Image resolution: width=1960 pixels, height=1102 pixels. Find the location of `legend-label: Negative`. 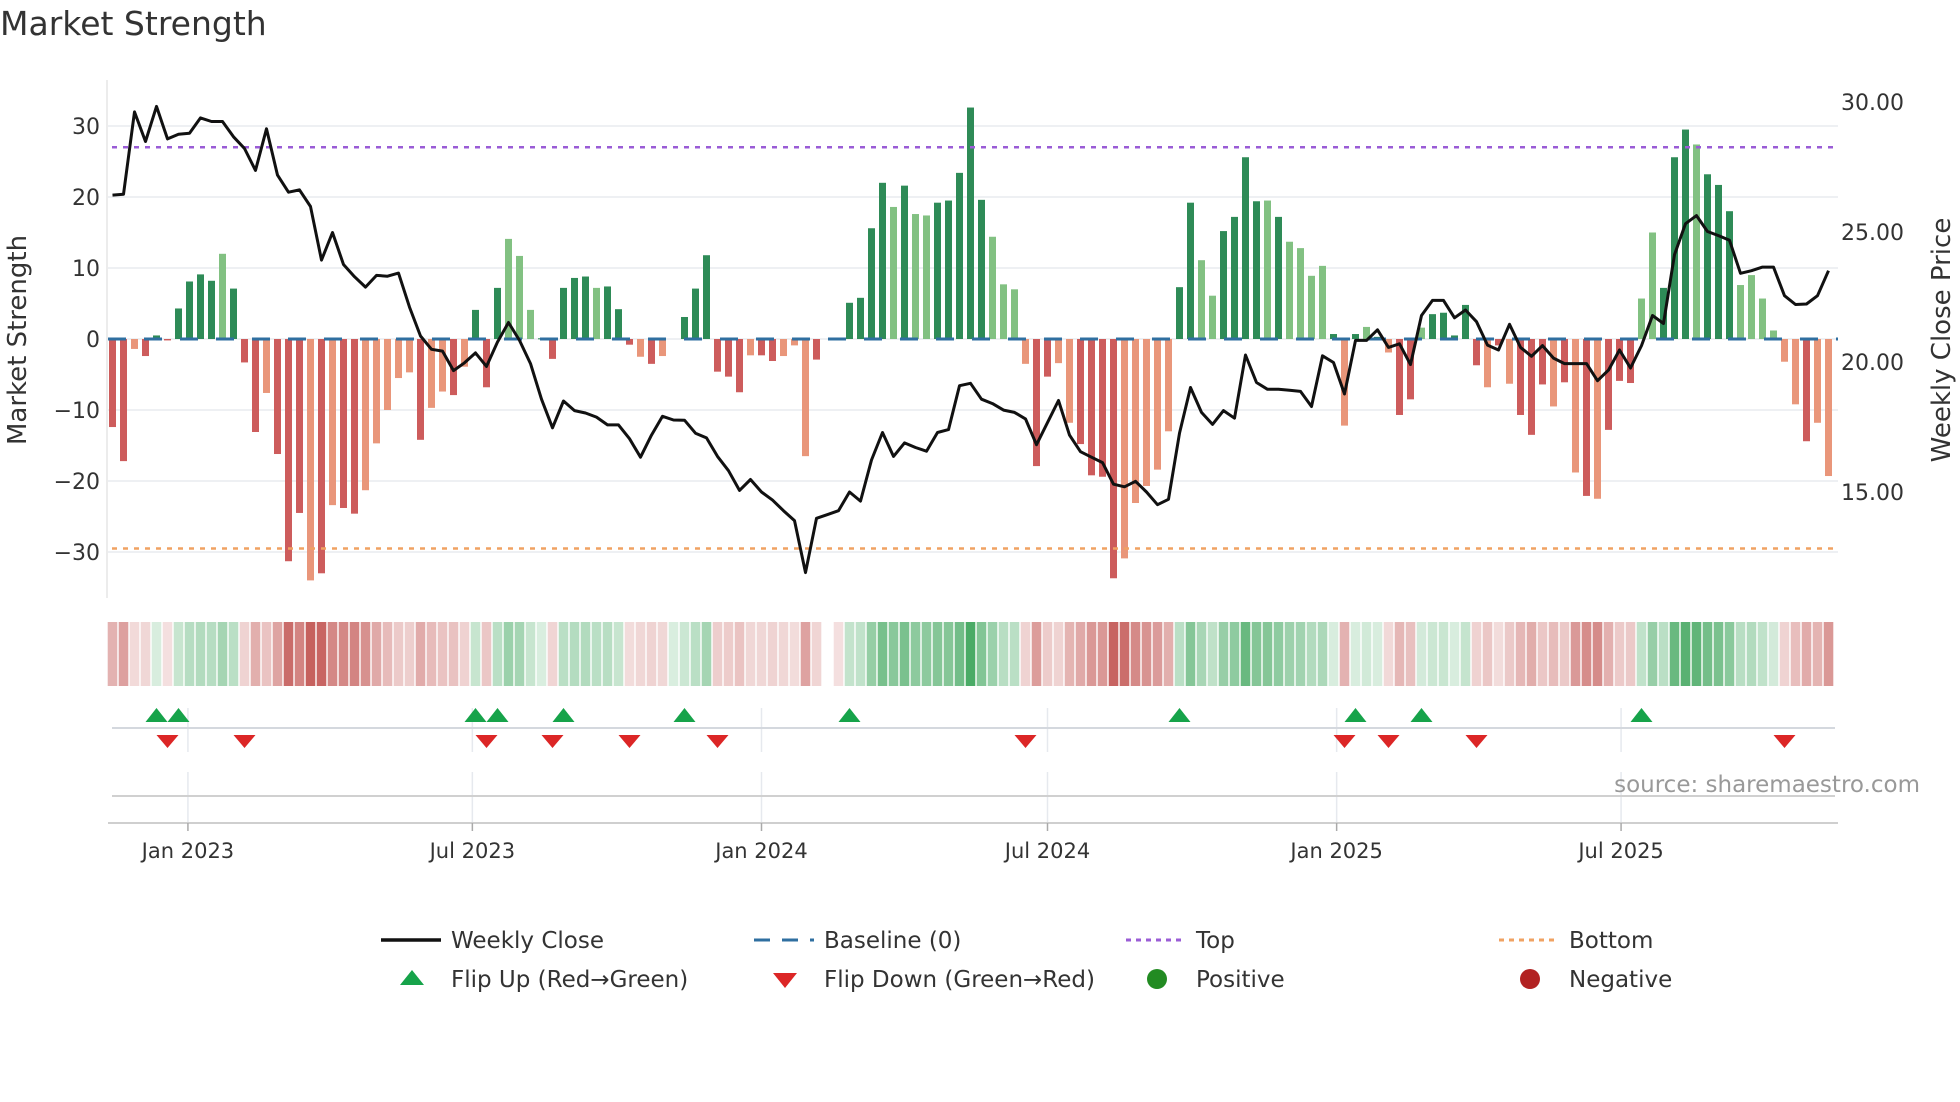

legend-label: Negative is located at coordinates (1620, 980).